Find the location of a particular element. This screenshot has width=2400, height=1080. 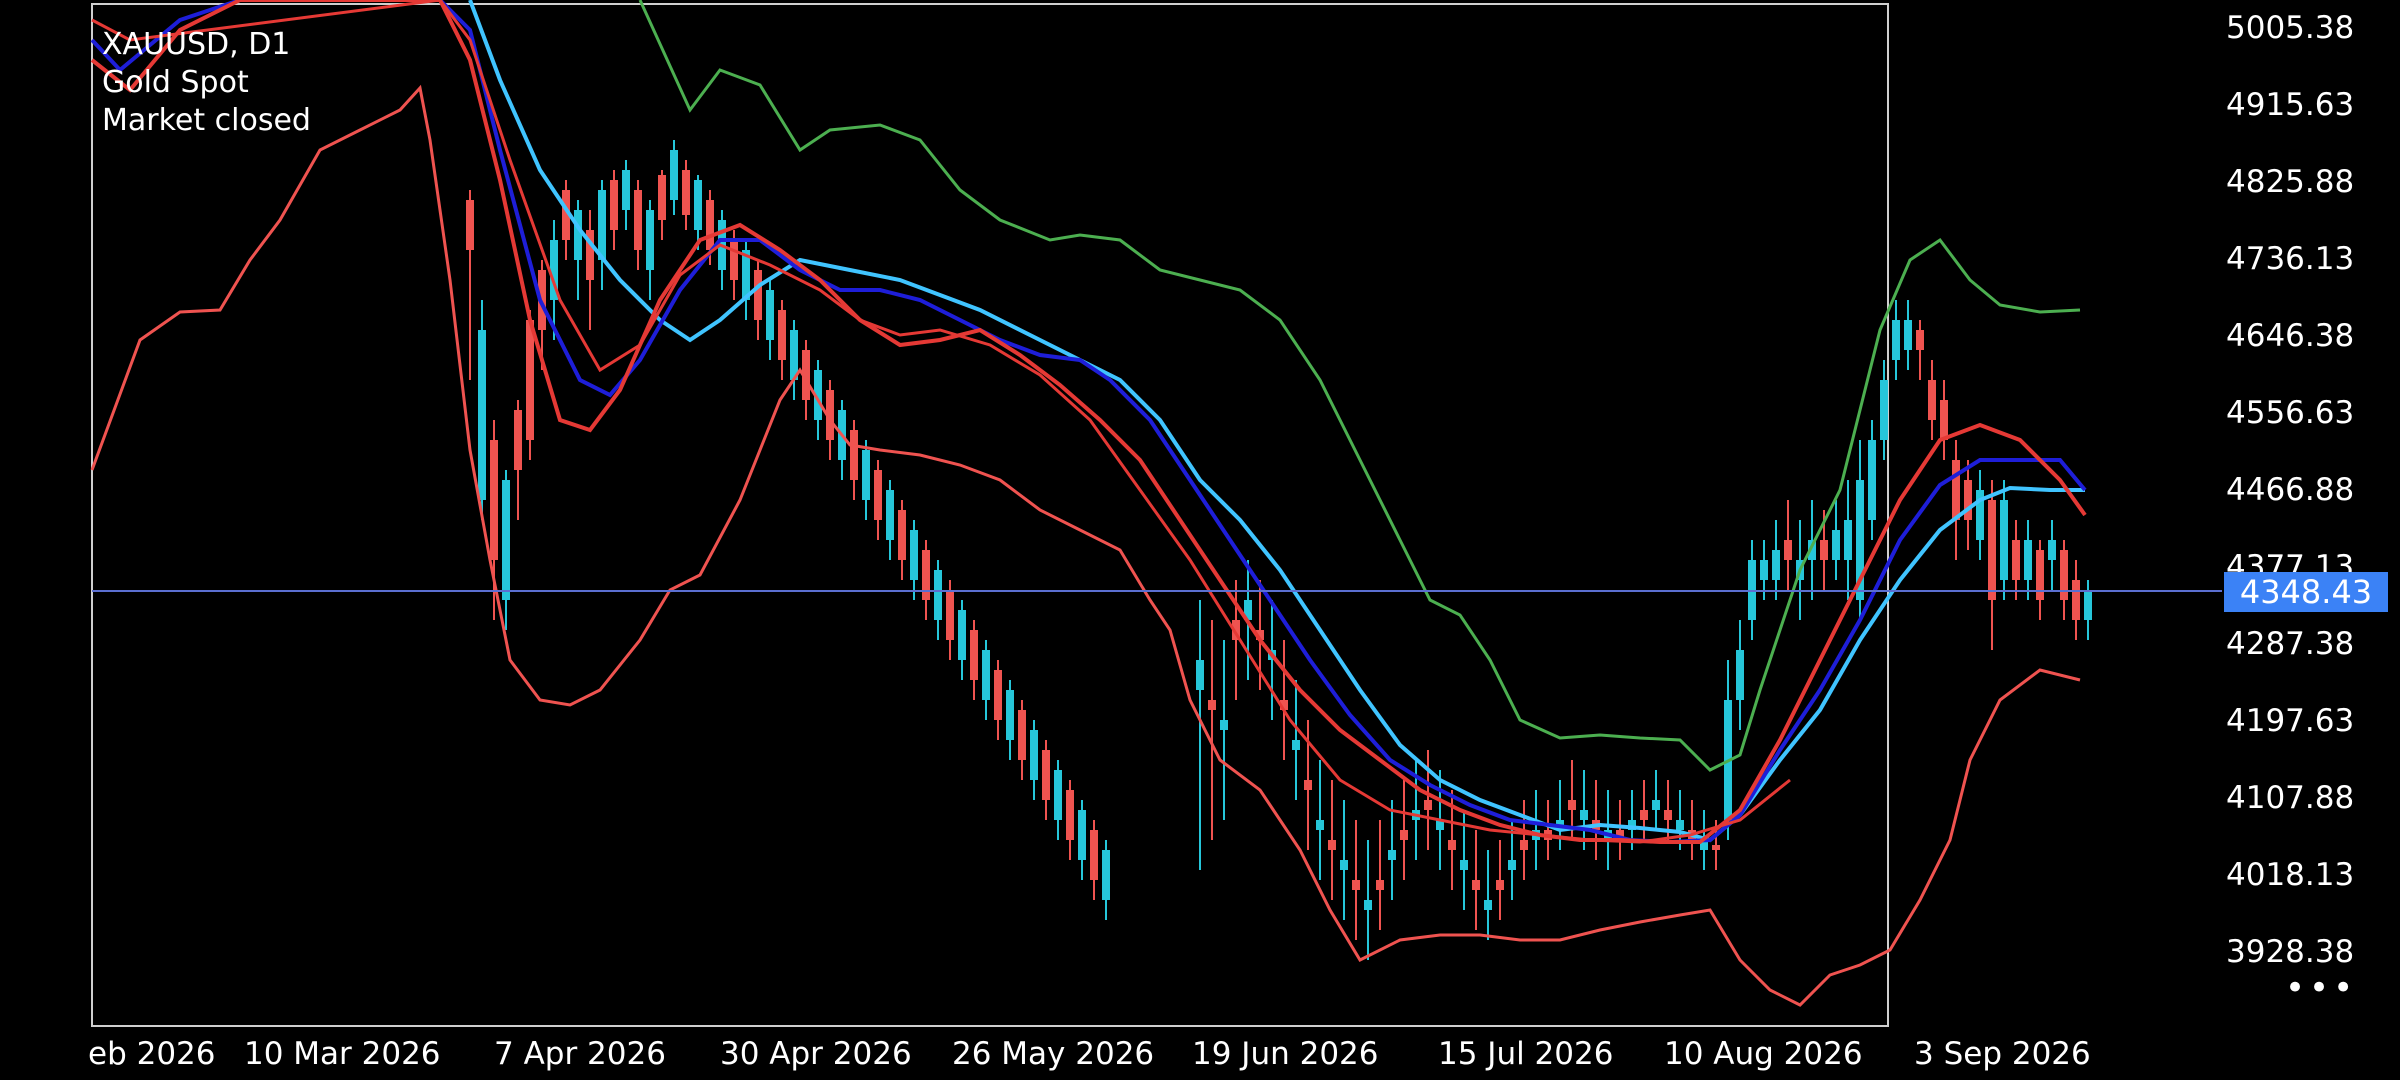

more-dots-icon: ••• is located at coordinates (2321, 988).